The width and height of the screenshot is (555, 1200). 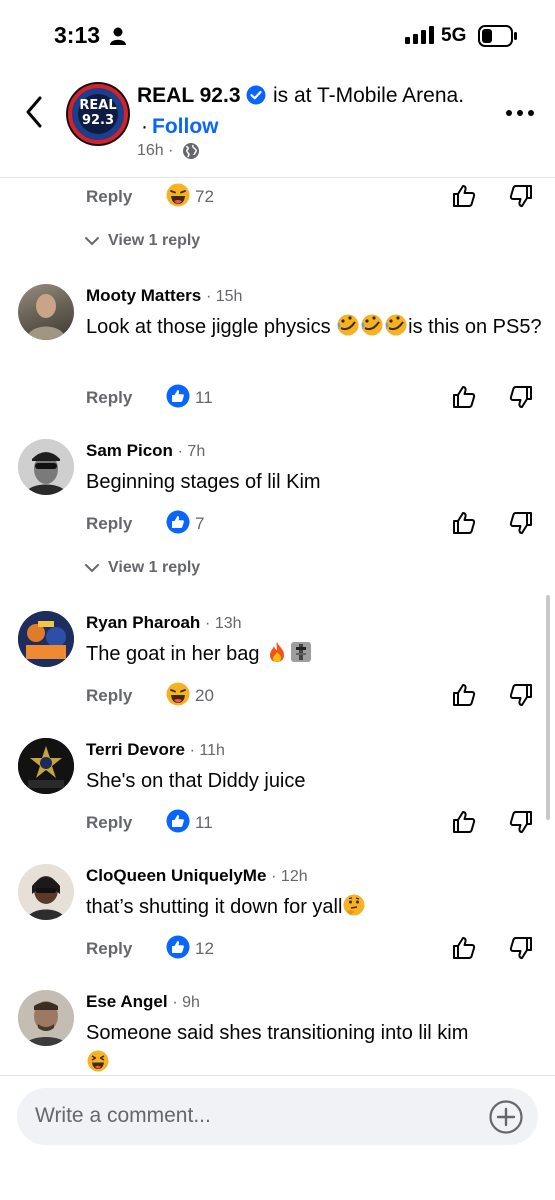 I want to click on comment-actions: Reply 72, so click(x=277, y=198).